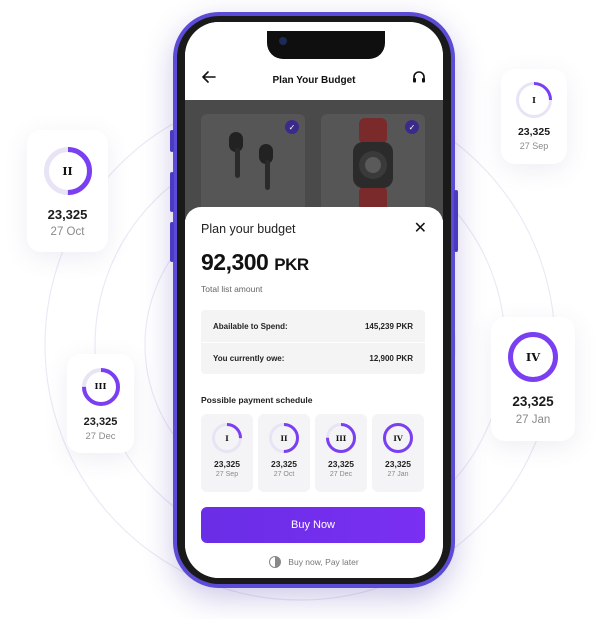 This screenshot has height=619, width=601. What do you see at coordinates (275, 562) in the screenshot?
I see `half-circle-icon` at bounding box center [275, 562].